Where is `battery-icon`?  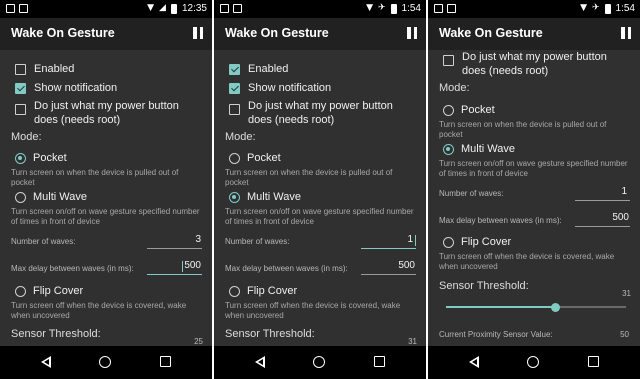 battery-icon is located at coordinates (173, 8).